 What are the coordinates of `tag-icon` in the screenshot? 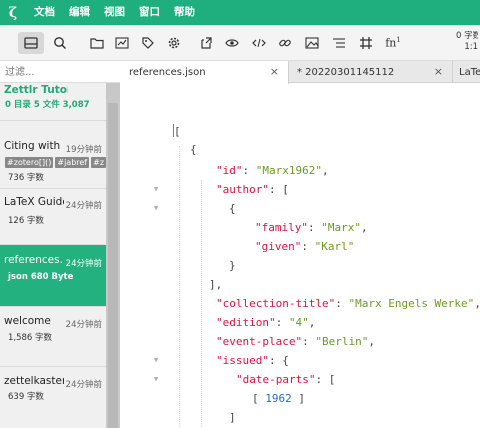 It's located at (148, 43).